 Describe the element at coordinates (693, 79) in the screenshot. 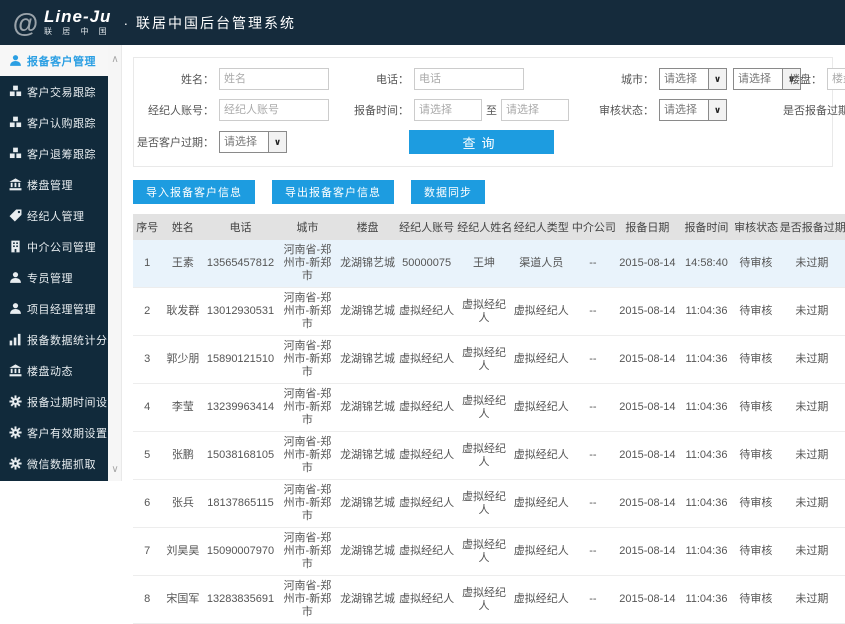

I see `city-province-select: 请选择 ∨` at that location.